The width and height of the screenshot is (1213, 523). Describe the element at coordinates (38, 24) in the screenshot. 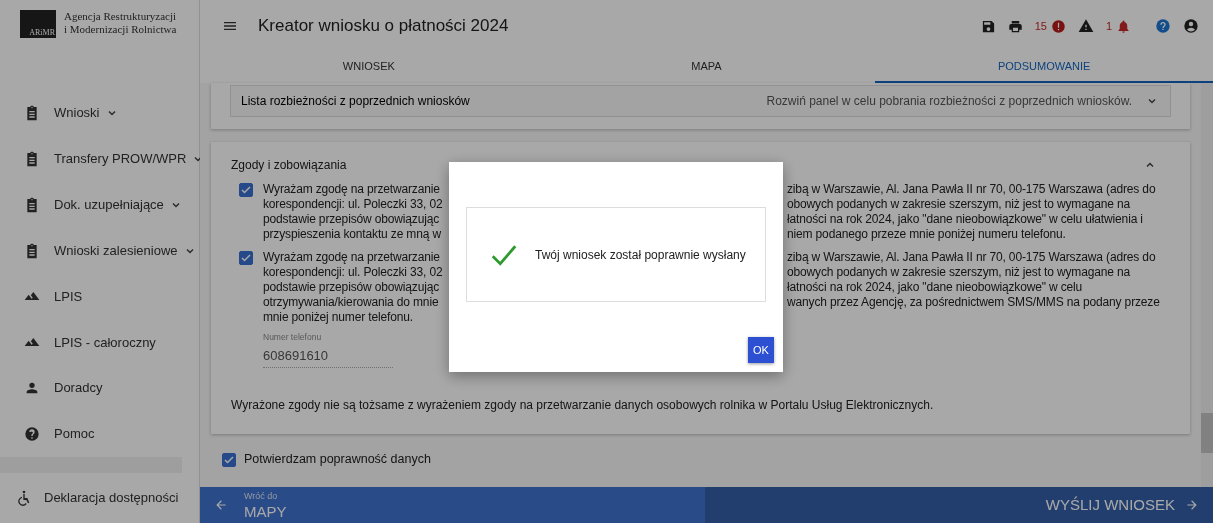

I see `logo: ARiMR` at that location.